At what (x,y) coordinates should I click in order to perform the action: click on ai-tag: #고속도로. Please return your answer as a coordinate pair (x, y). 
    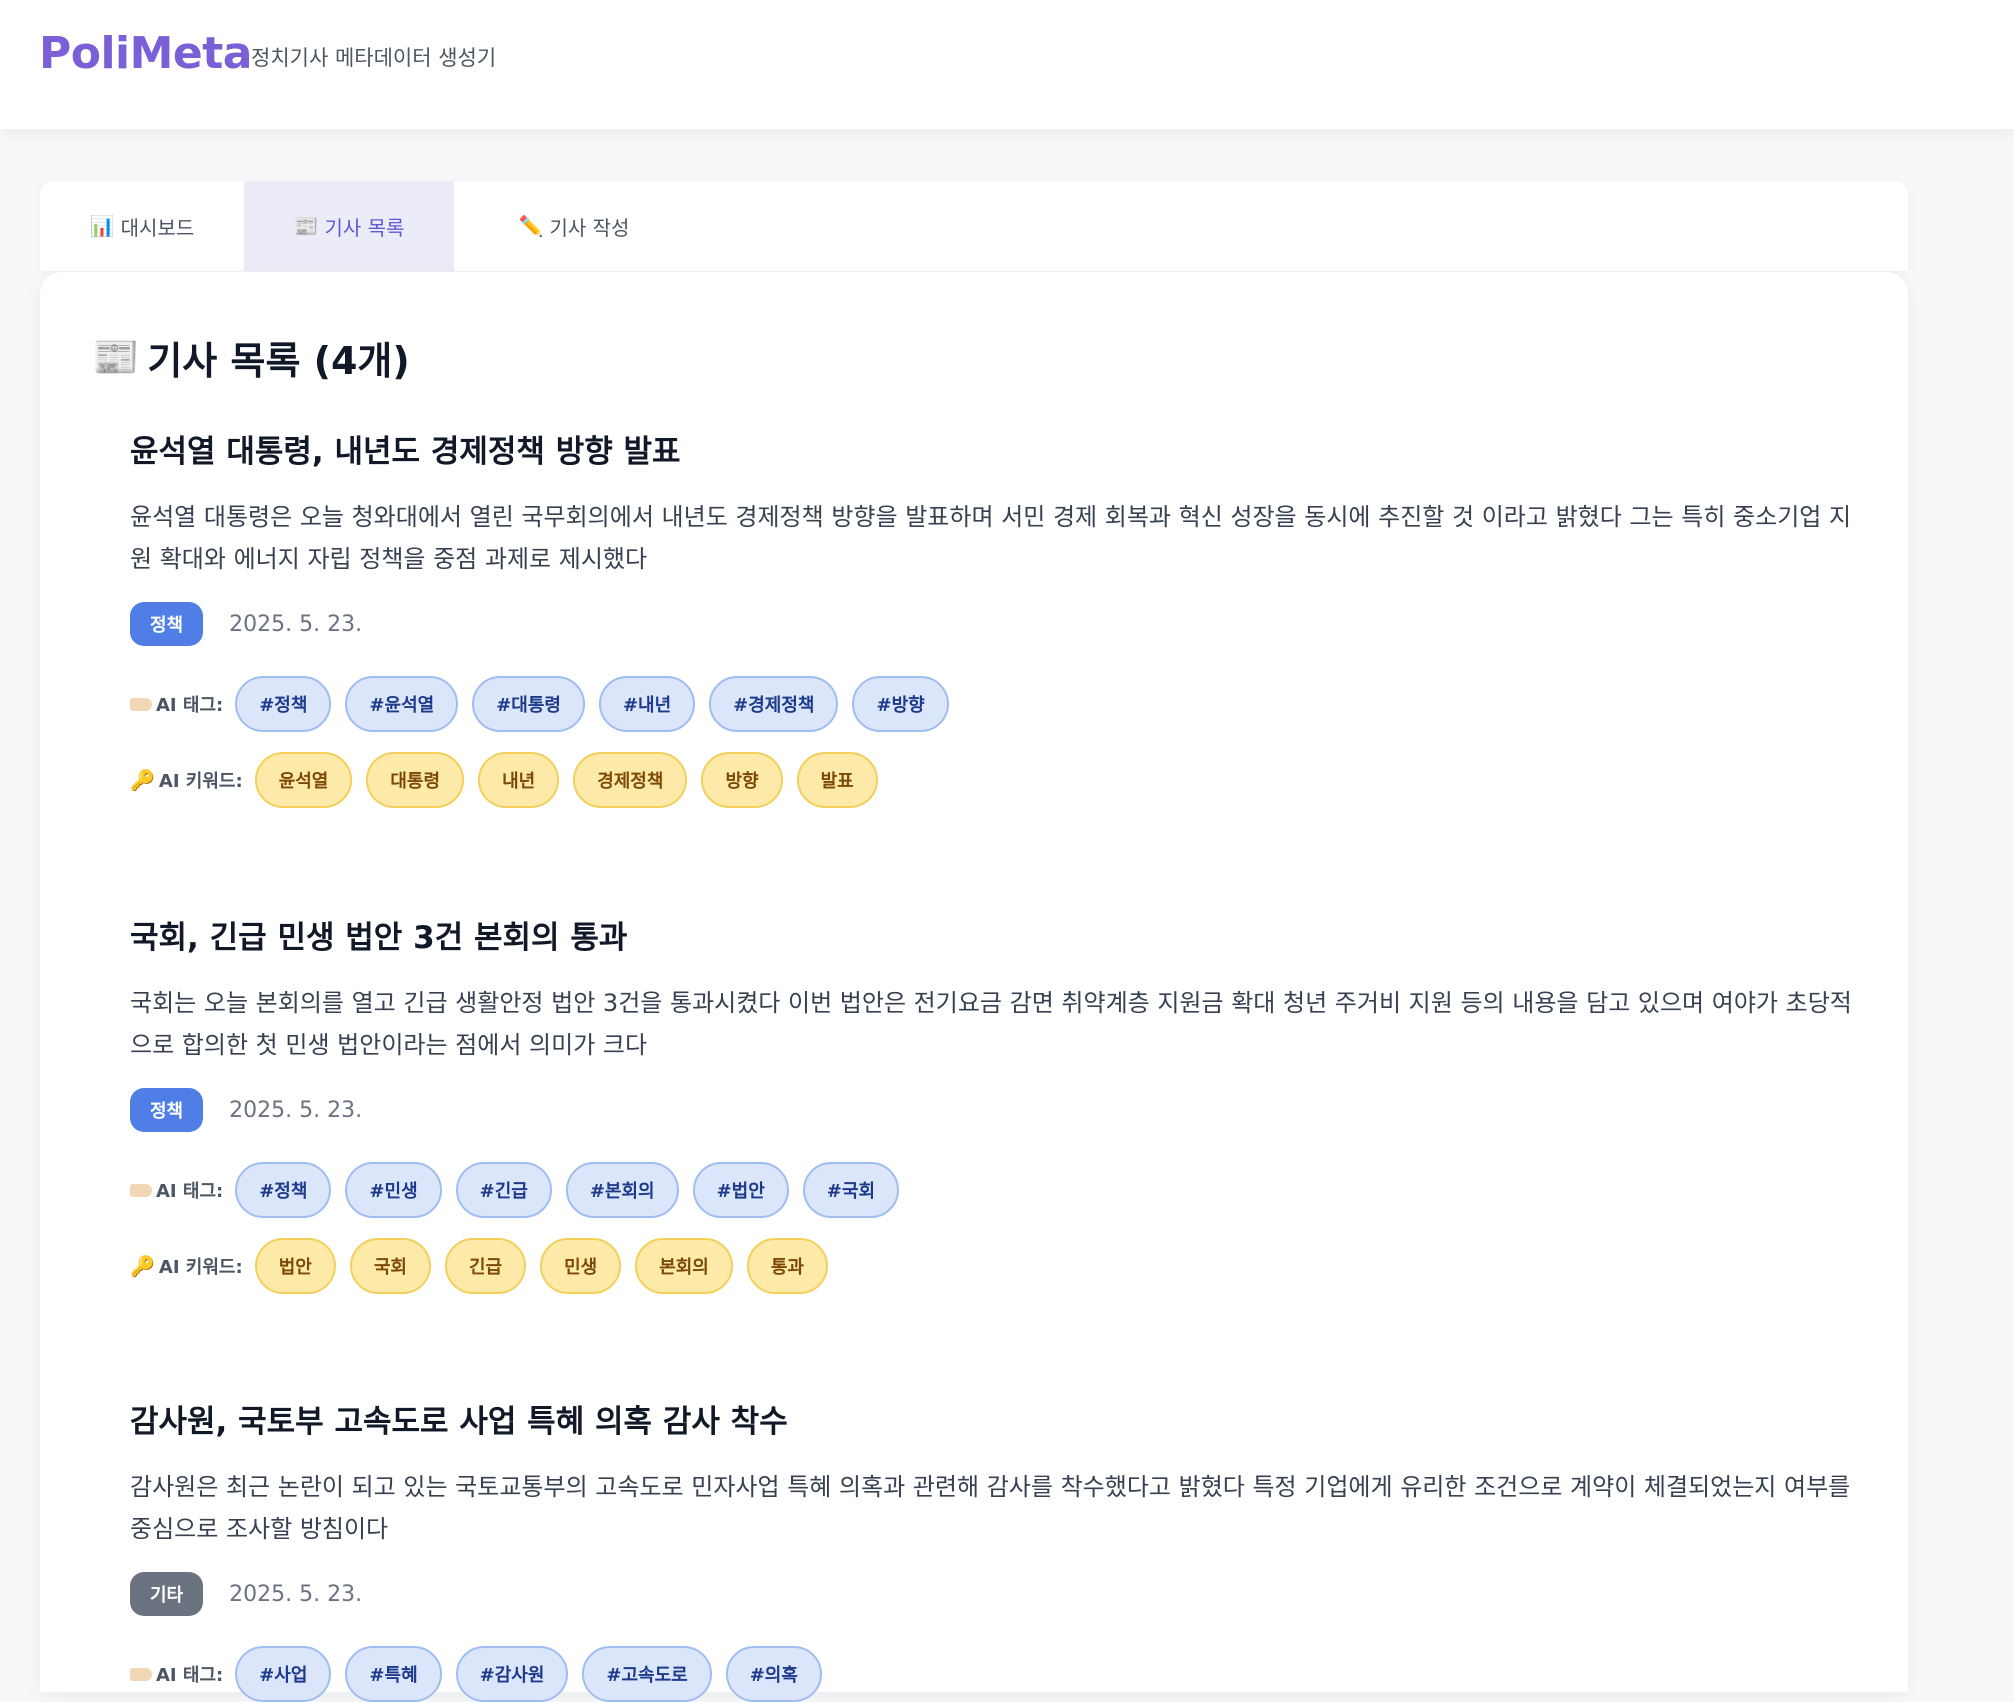
    Looking at the image, I should click on (647, 1674).